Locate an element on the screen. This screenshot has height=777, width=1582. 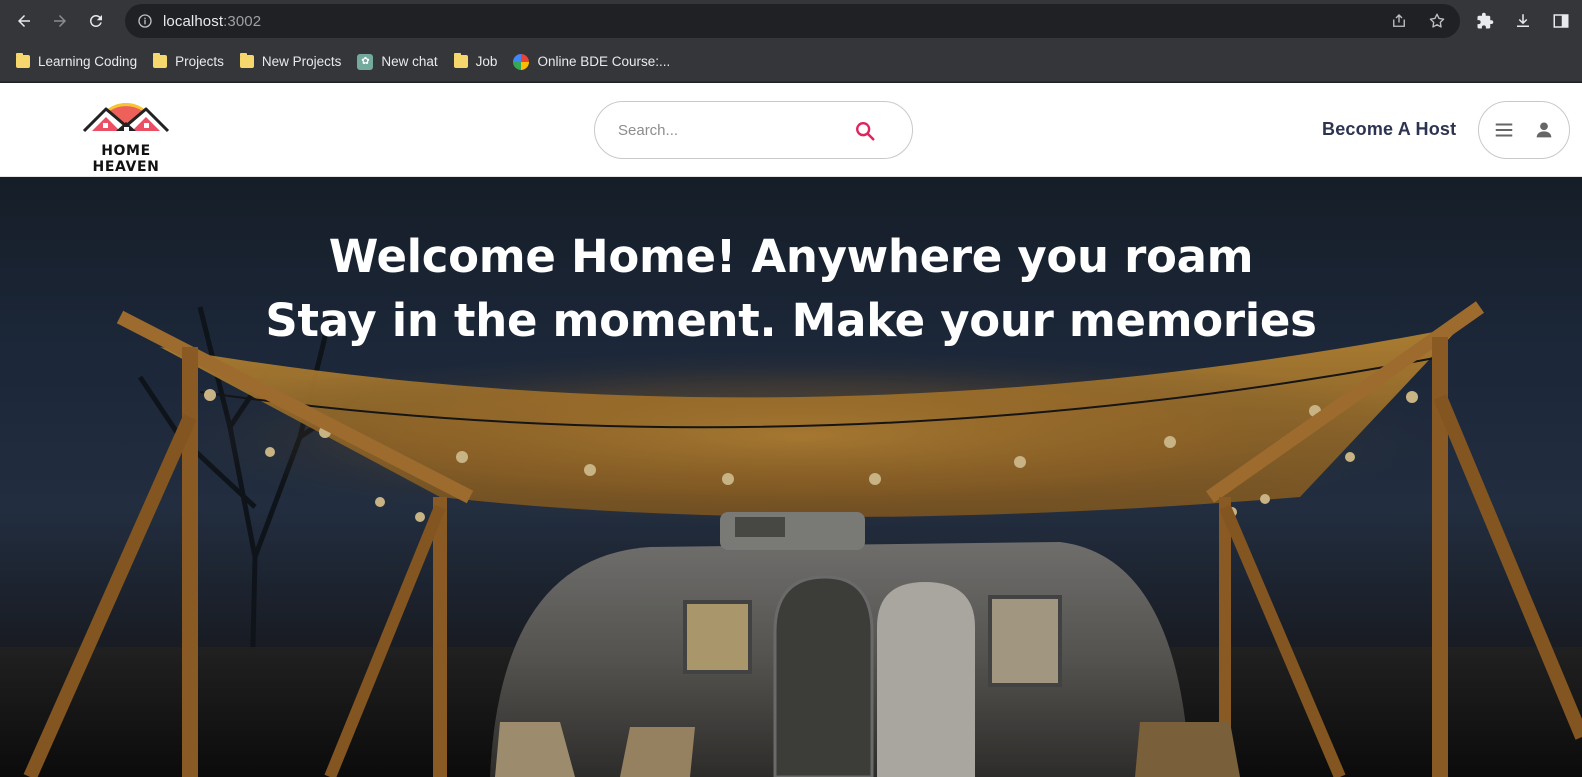
side-panel-icon is located at coordinates (1561, 21).